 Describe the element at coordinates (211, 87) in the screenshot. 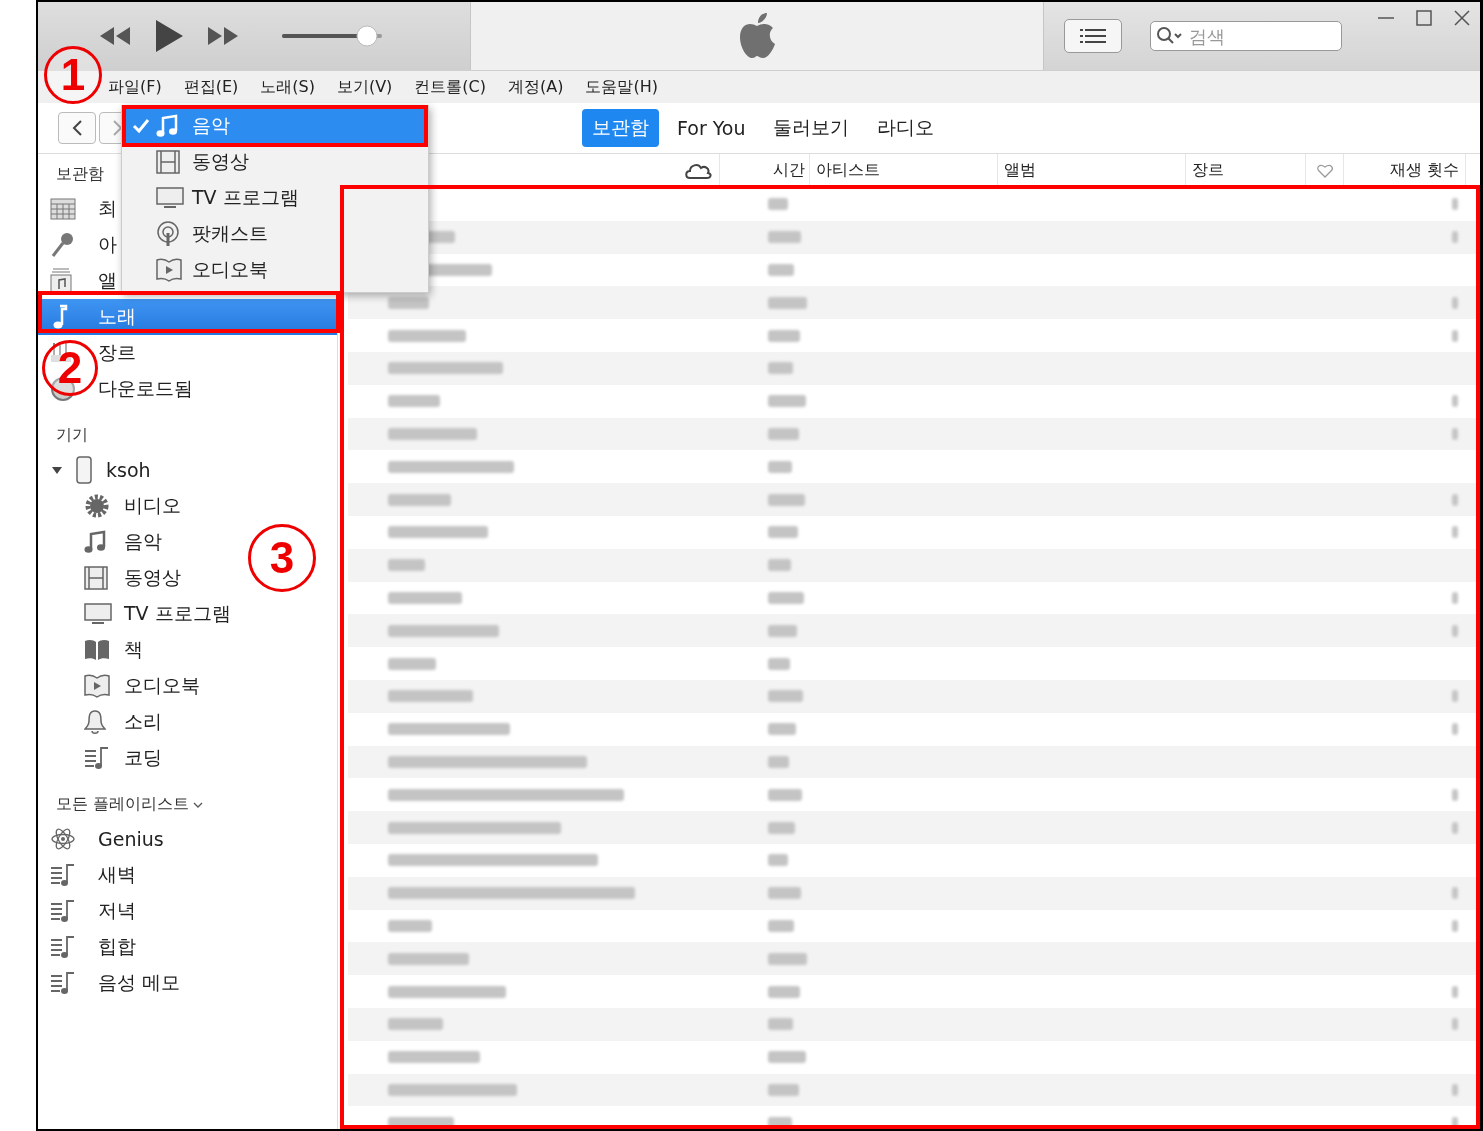

I see `menu-item: 편집(E)` at that location.